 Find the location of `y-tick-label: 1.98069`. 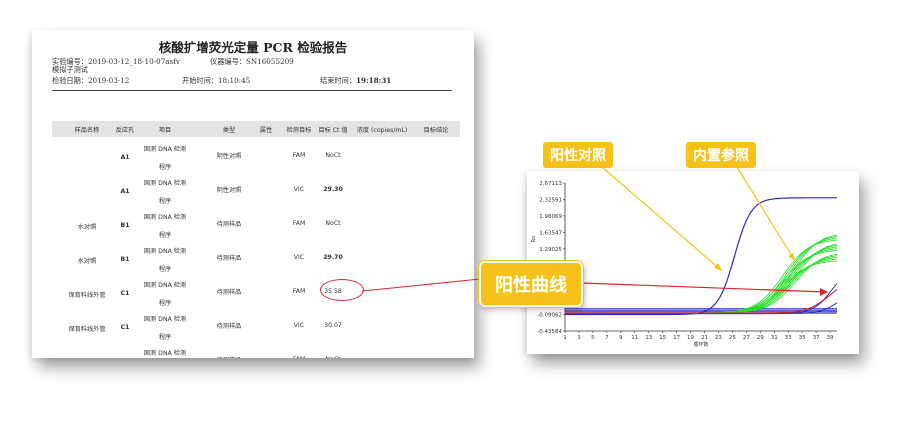

y-tick-label: 1.98069 is located at coordinates (550, 217).